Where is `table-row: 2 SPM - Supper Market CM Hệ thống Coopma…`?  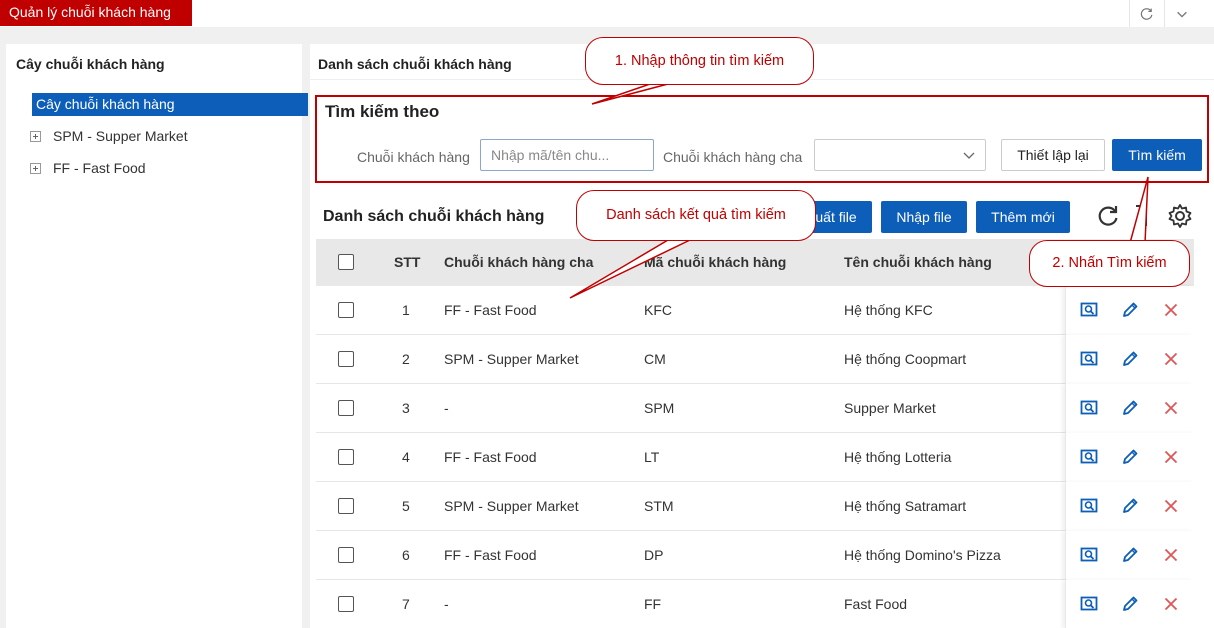
table-row: 2 SPM - Supper Market CM Hệ thống Coopma… is located at coordinates (755, 359).